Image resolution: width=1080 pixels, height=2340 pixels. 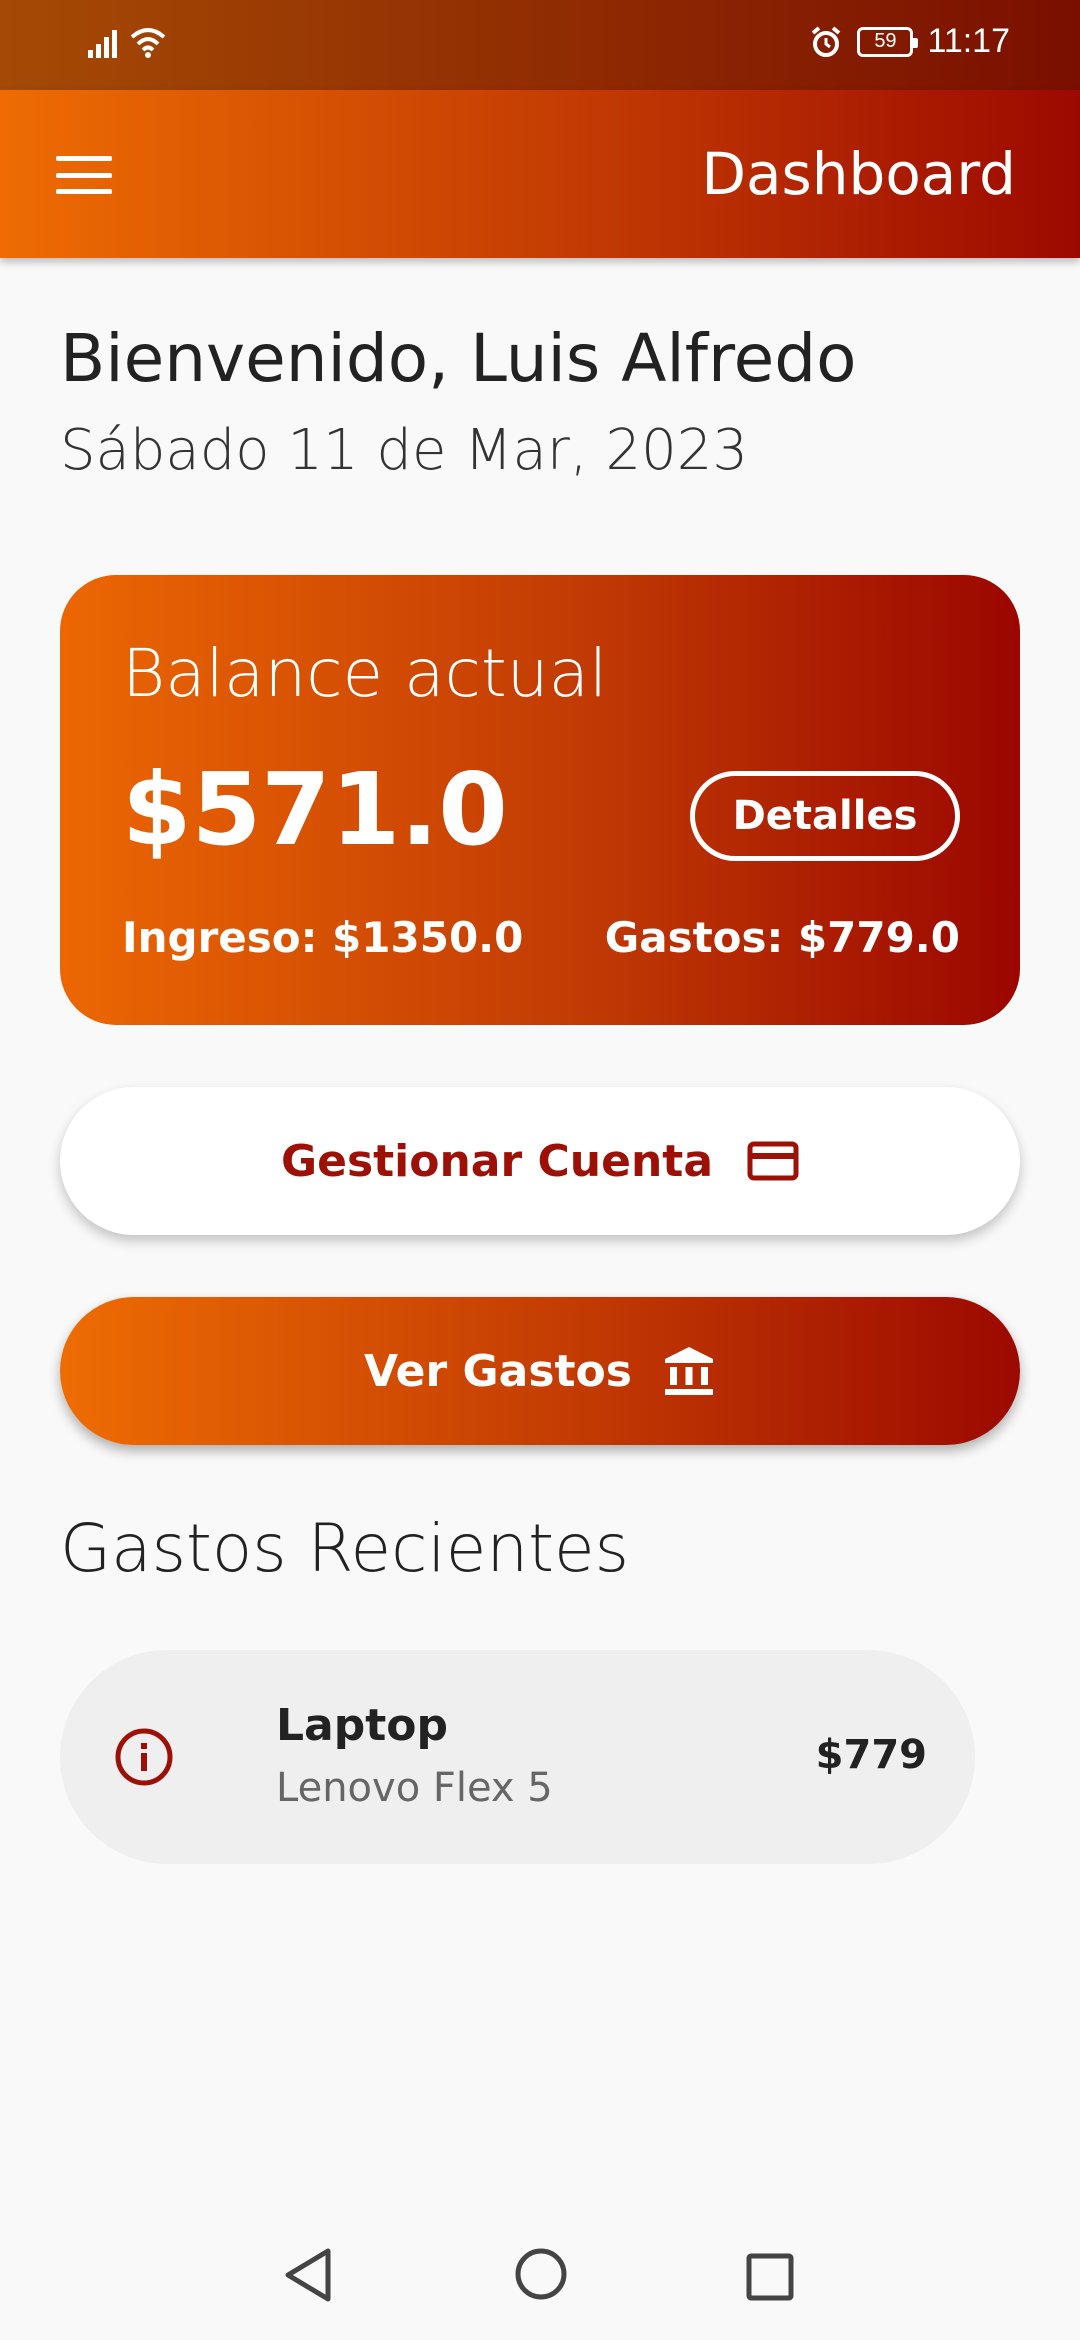 What do you see at coordinates (688, 1371) in the screenshot?
I see `bank-icon` at bounding box center [688, 1371].